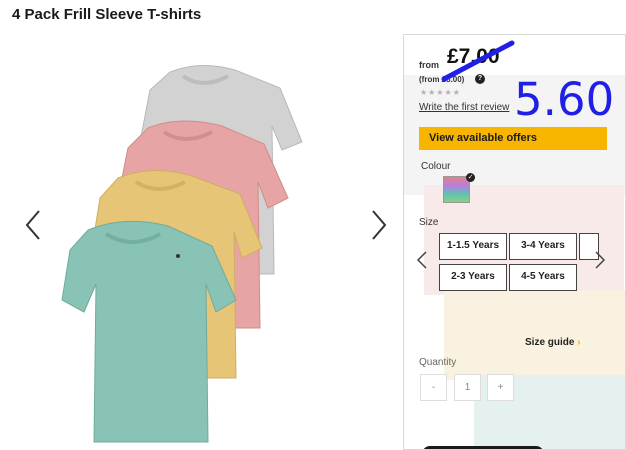 The height and width of the screenshot is (450, 626). I want to click on gallery-next-button, so click(379, 225).